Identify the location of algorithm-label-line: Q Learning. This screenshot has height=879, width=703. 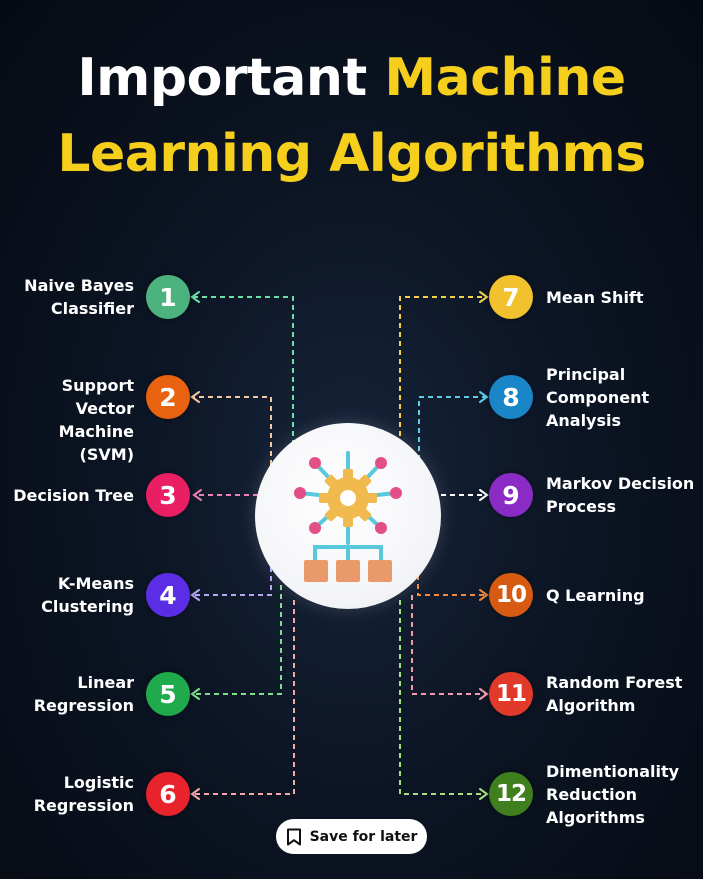
(595, 595).